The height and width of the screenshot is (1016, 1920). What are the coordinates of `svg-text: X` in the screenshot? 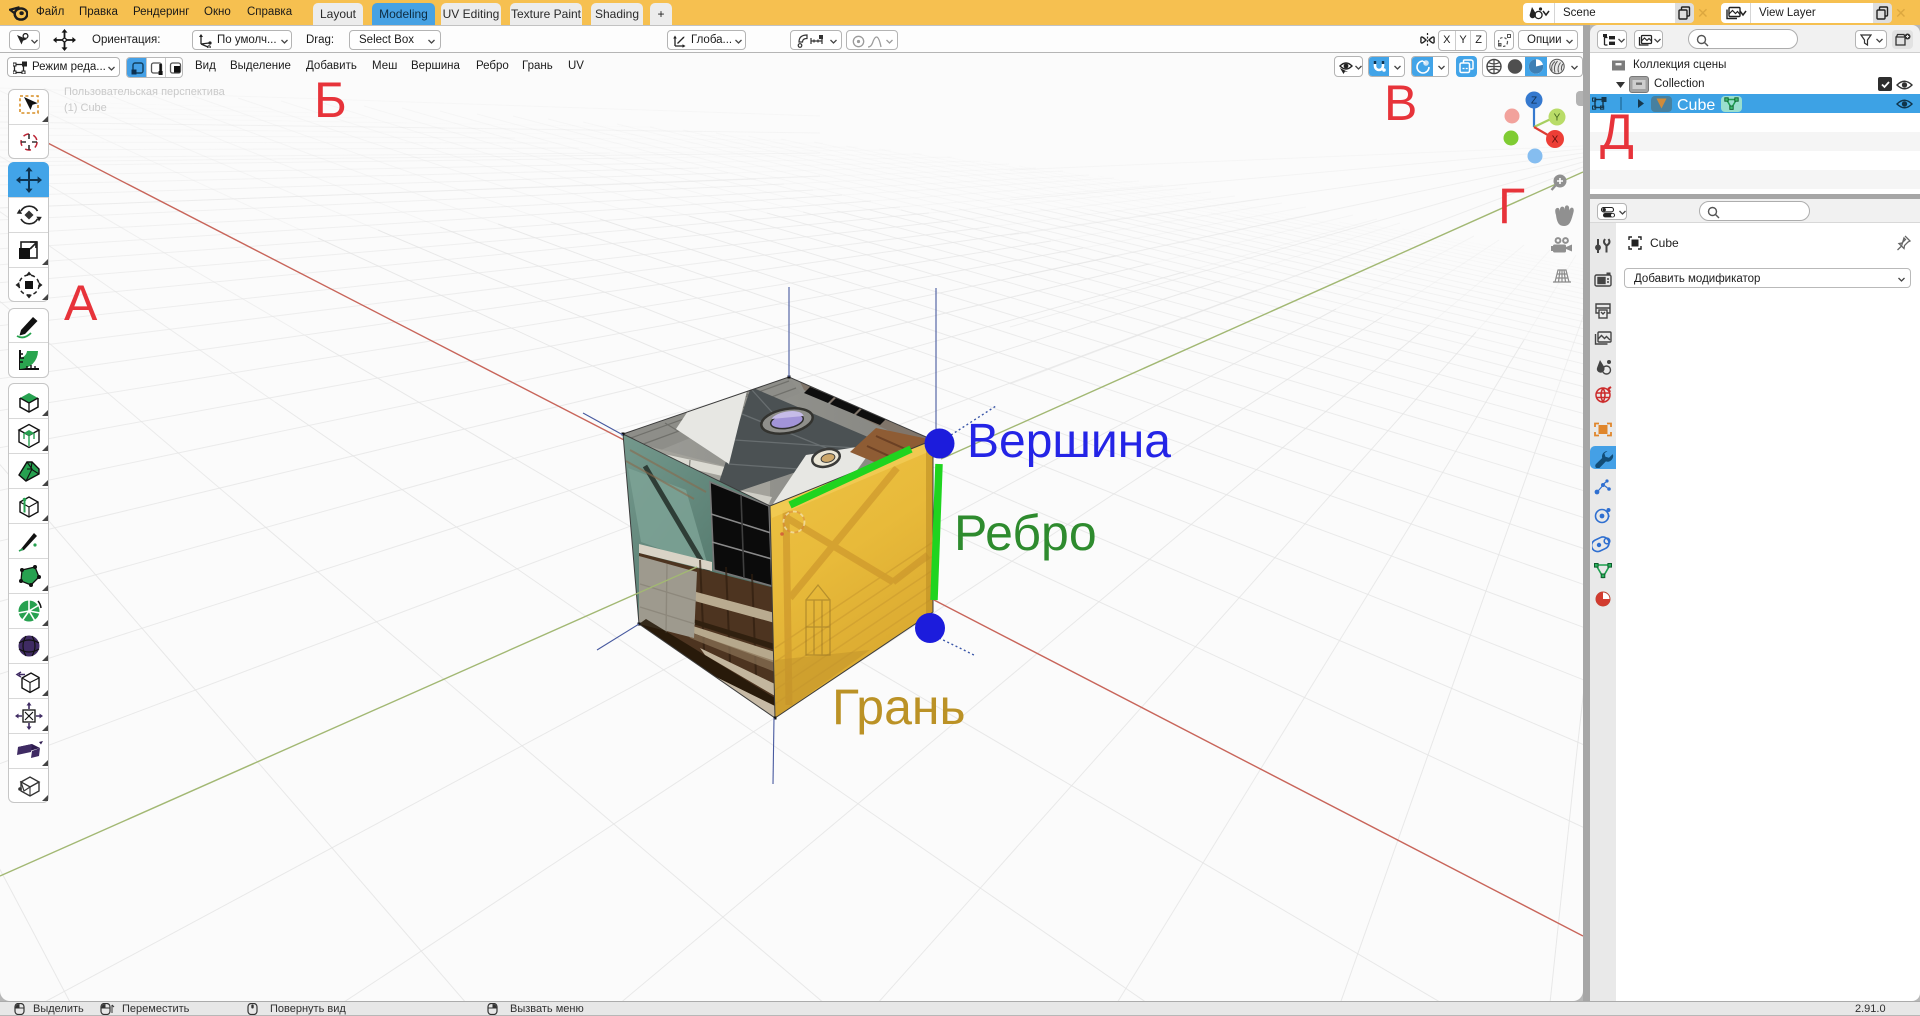 It's located at (1555, 140).